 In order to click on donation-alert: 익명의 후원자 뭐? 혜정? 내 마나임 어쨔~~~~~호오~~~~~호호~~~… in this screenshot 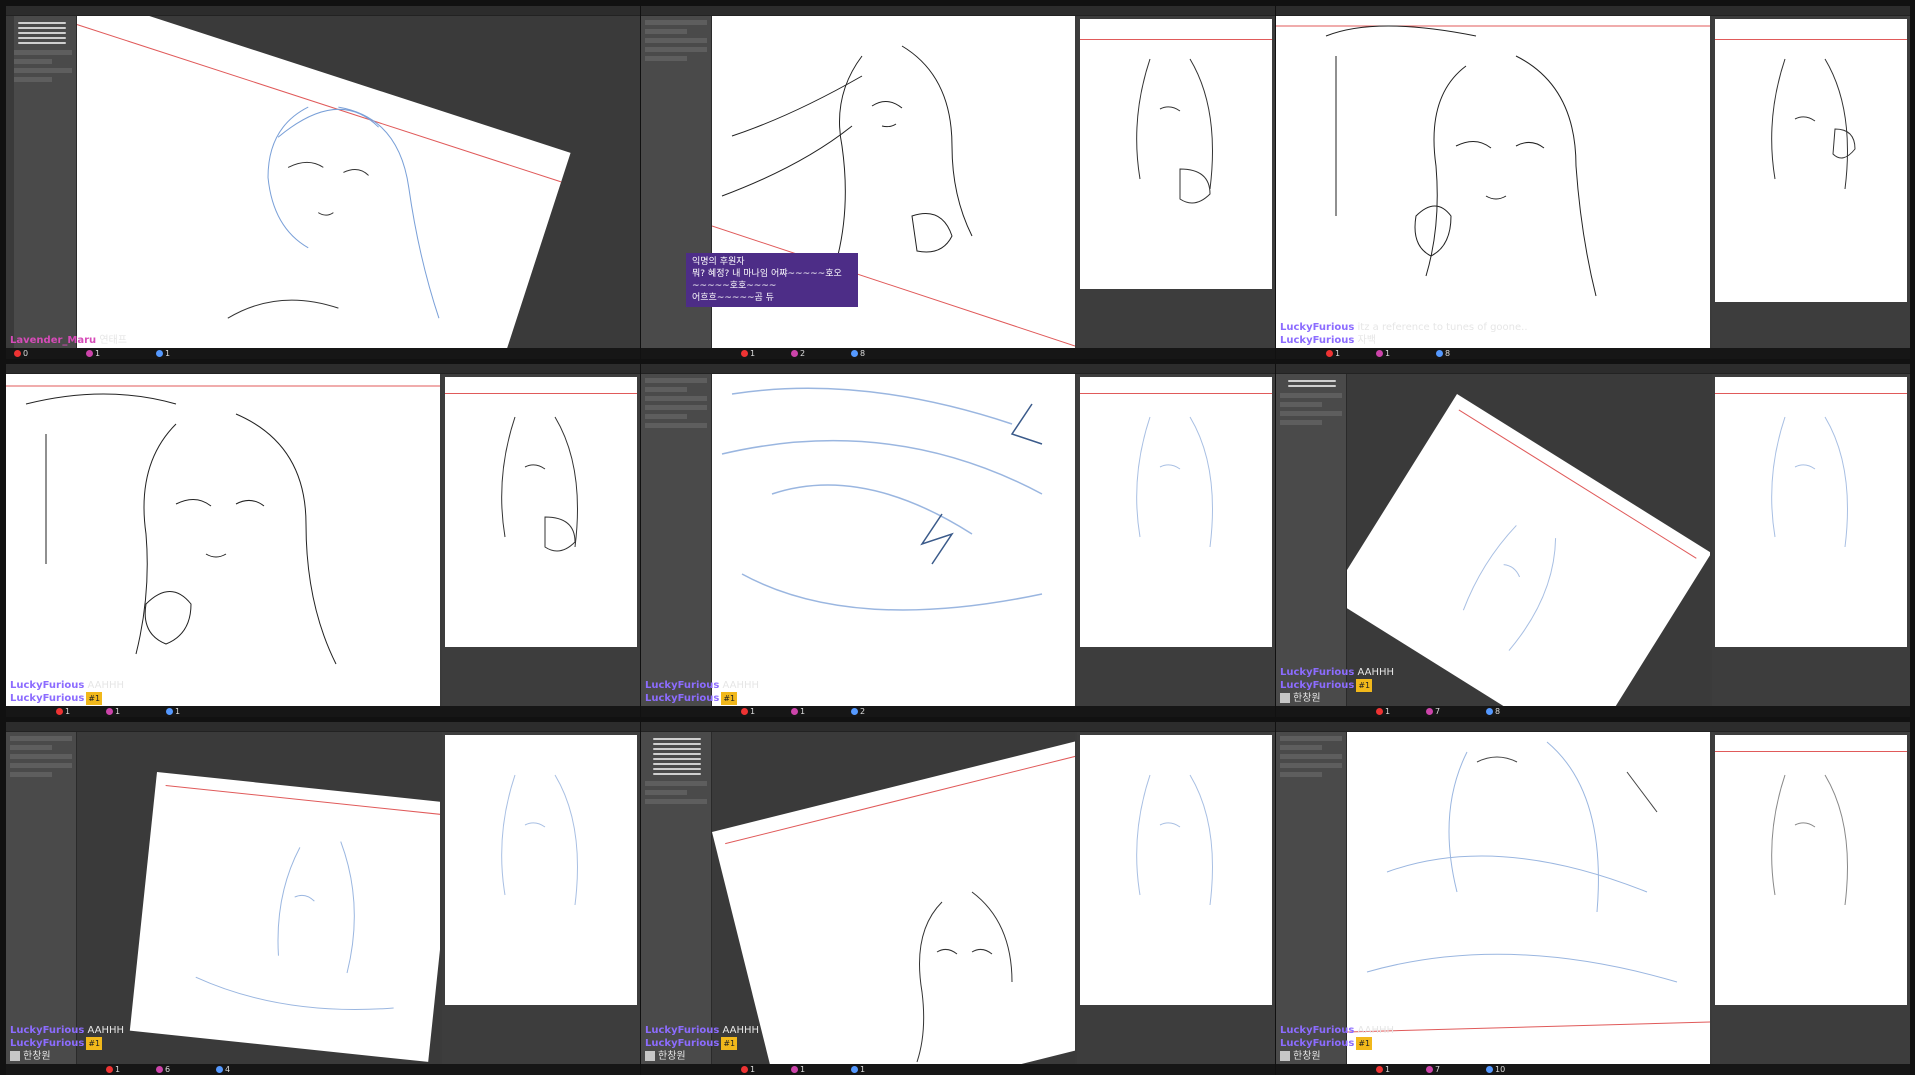, I will do `click(772, 280)`.